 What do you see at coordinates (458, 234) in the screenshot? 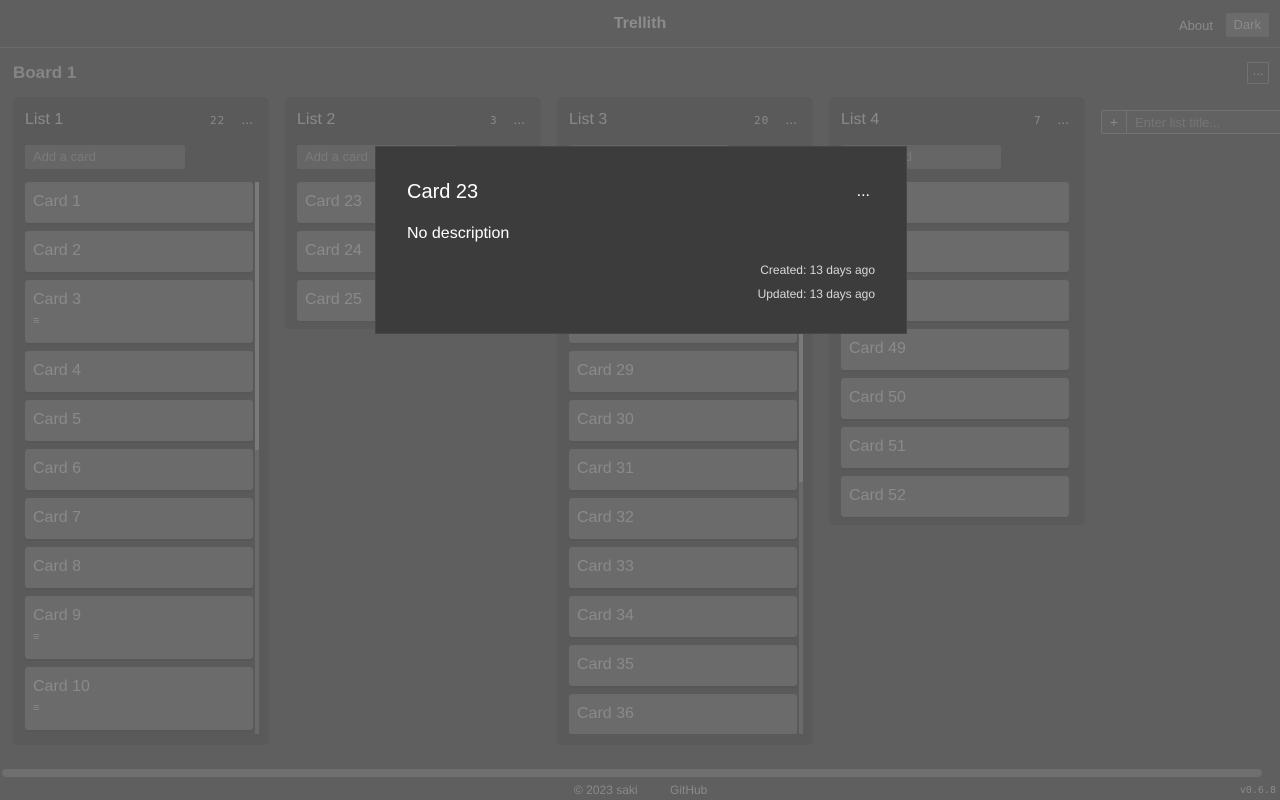
I see `modal-description: No description` at bounding box center [458, 234].